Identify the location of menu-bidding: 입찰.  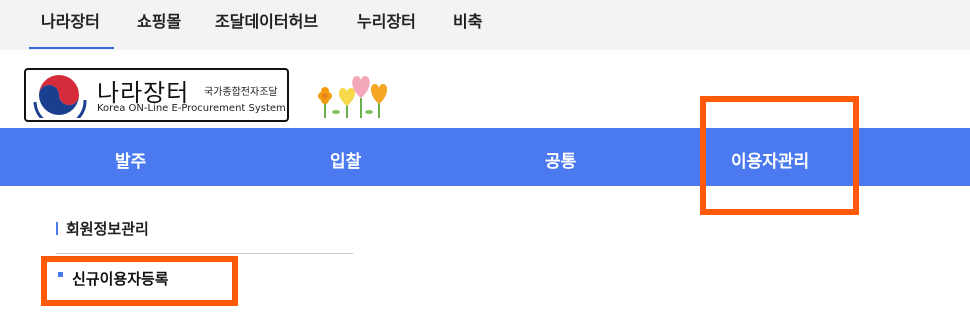
(345, 159).